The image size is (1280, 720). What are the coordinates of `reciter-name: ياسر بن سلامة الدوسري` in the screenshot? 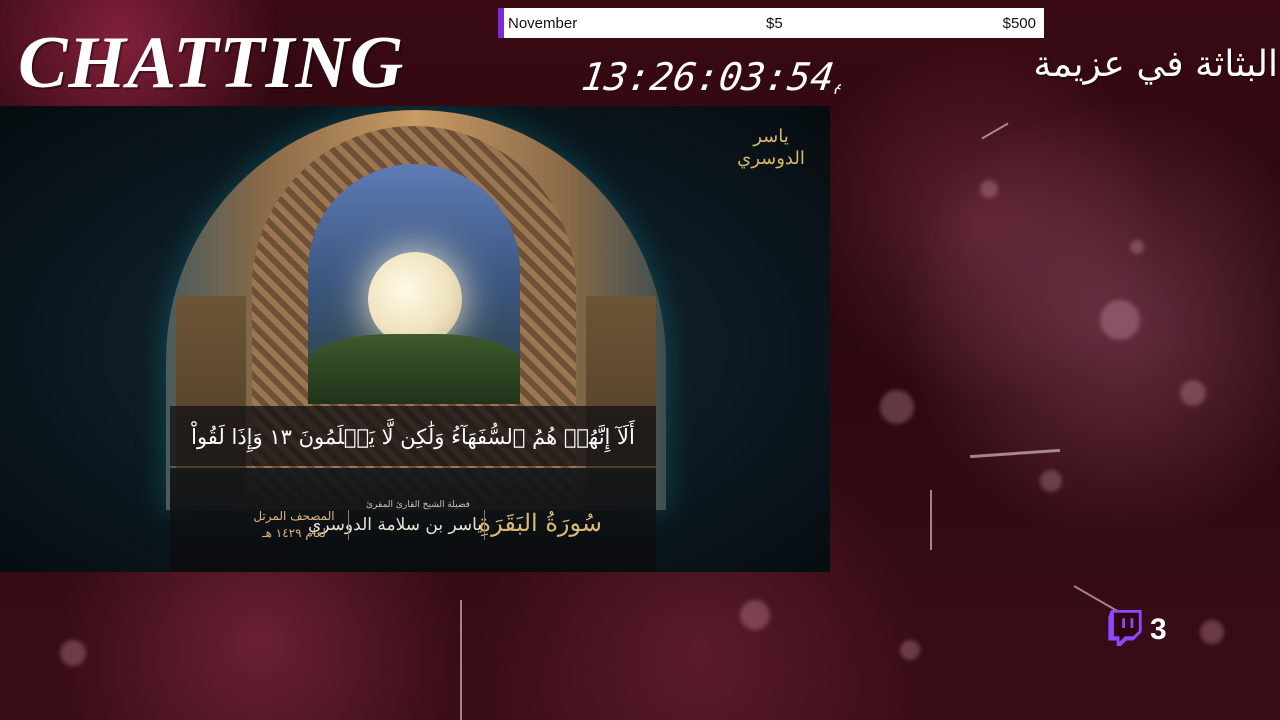 It's located at (395, 525).